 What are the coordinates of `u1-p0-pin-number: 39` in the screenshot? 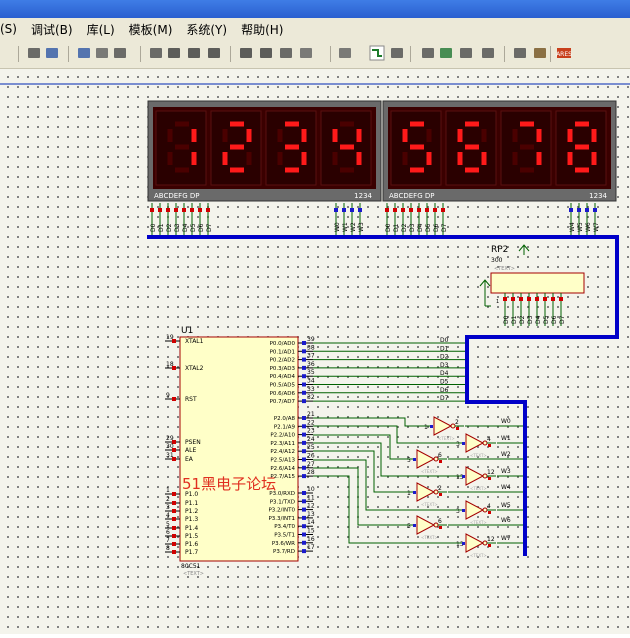 It's located at (311, 339).